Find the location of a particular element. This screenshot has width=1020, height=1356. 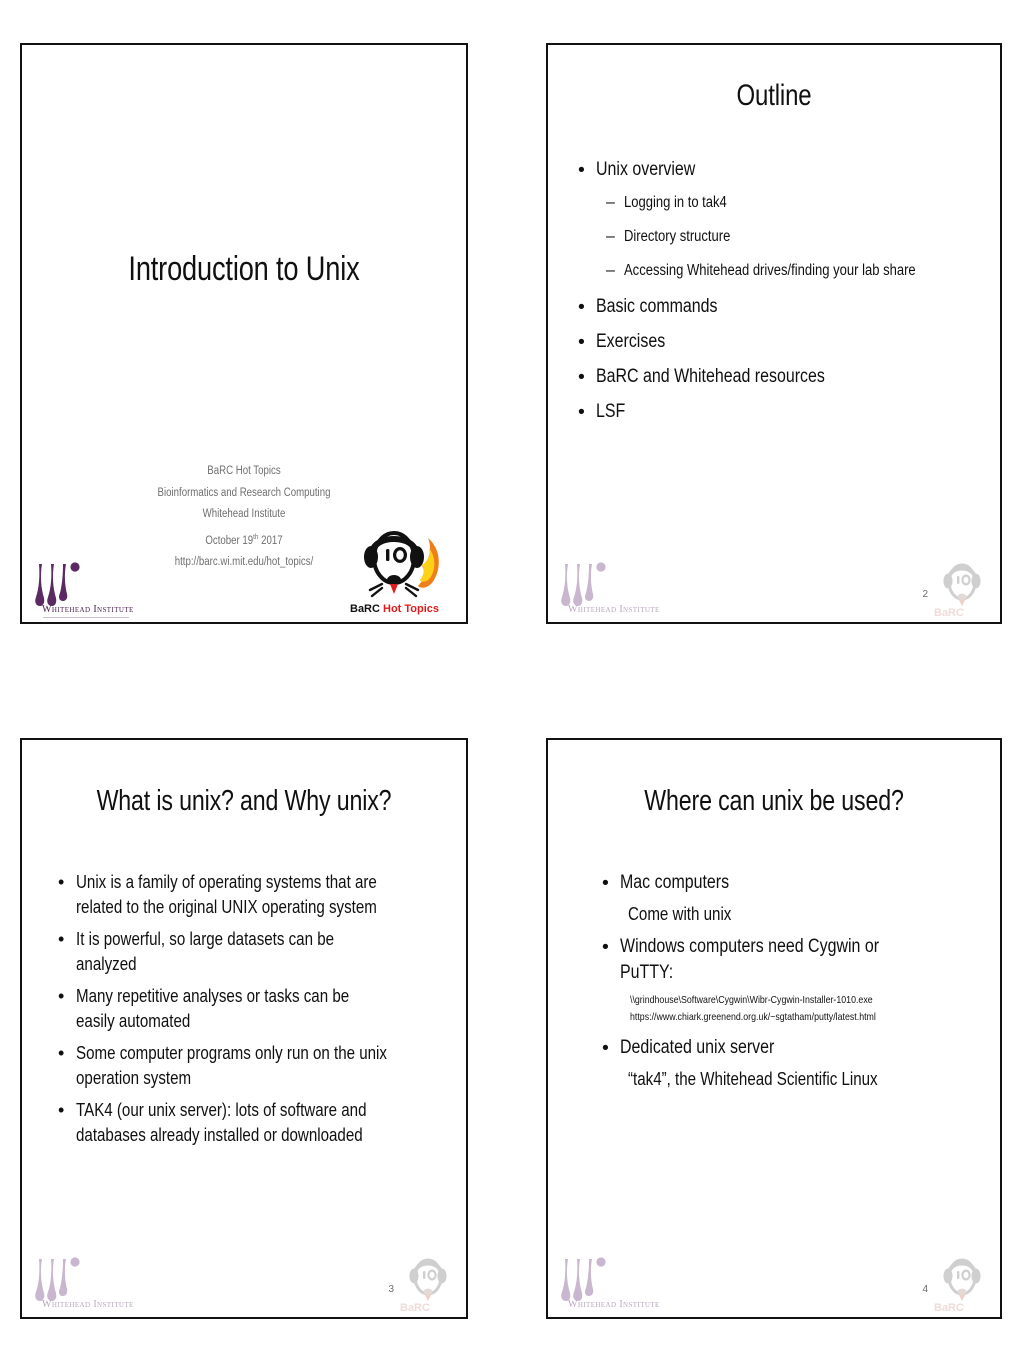

bullet-item: • LSF is located at coordinates (771, 411).